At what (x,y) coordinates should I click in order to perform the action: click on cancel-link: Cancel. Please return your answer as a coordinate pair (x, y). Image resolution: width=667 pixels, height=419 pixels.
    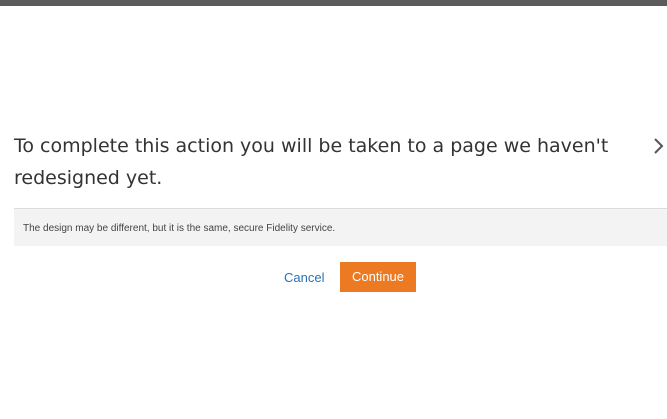
    Looking at the image, I should click on (304, 278).